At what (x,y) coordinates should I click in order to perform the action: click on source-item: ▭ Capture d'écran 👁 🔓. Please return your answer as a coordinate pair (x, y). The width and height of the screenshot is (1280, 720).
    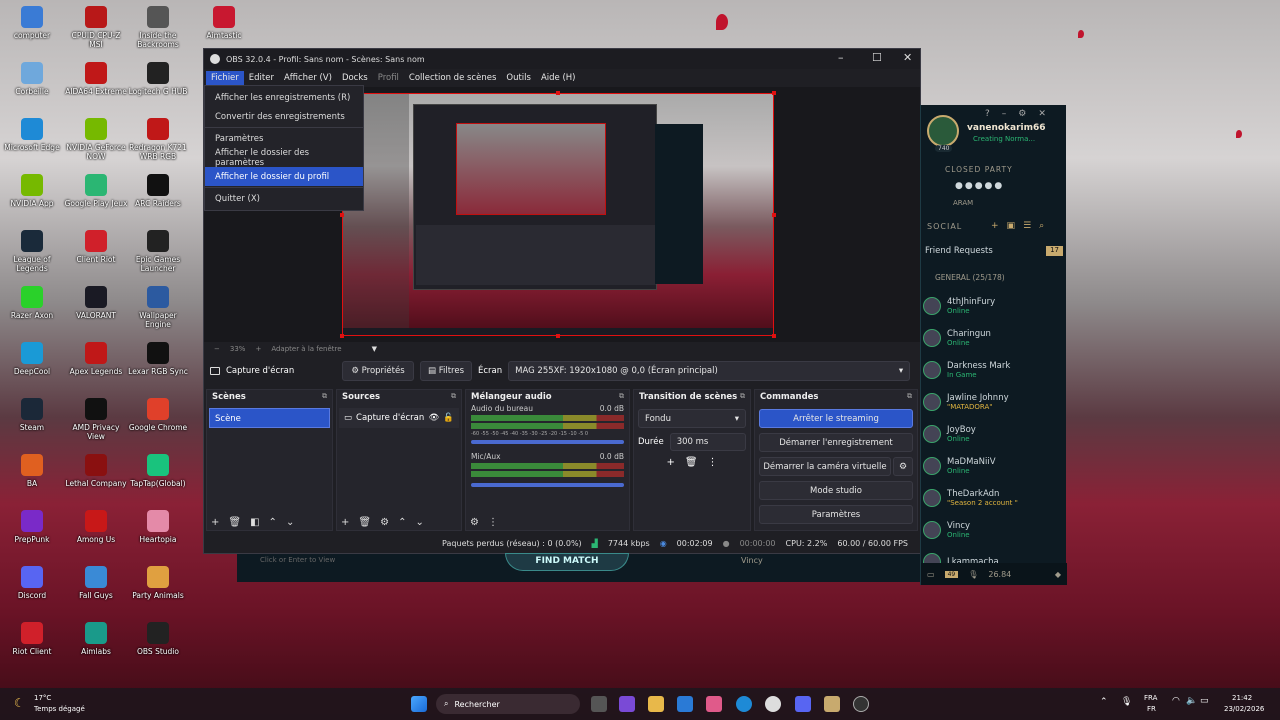
    Looking at the image, I should click on (399, 418).